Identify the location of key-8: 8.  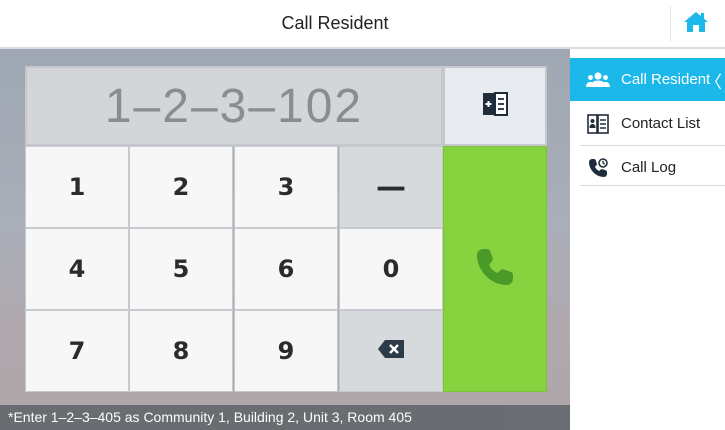
(181, 351).